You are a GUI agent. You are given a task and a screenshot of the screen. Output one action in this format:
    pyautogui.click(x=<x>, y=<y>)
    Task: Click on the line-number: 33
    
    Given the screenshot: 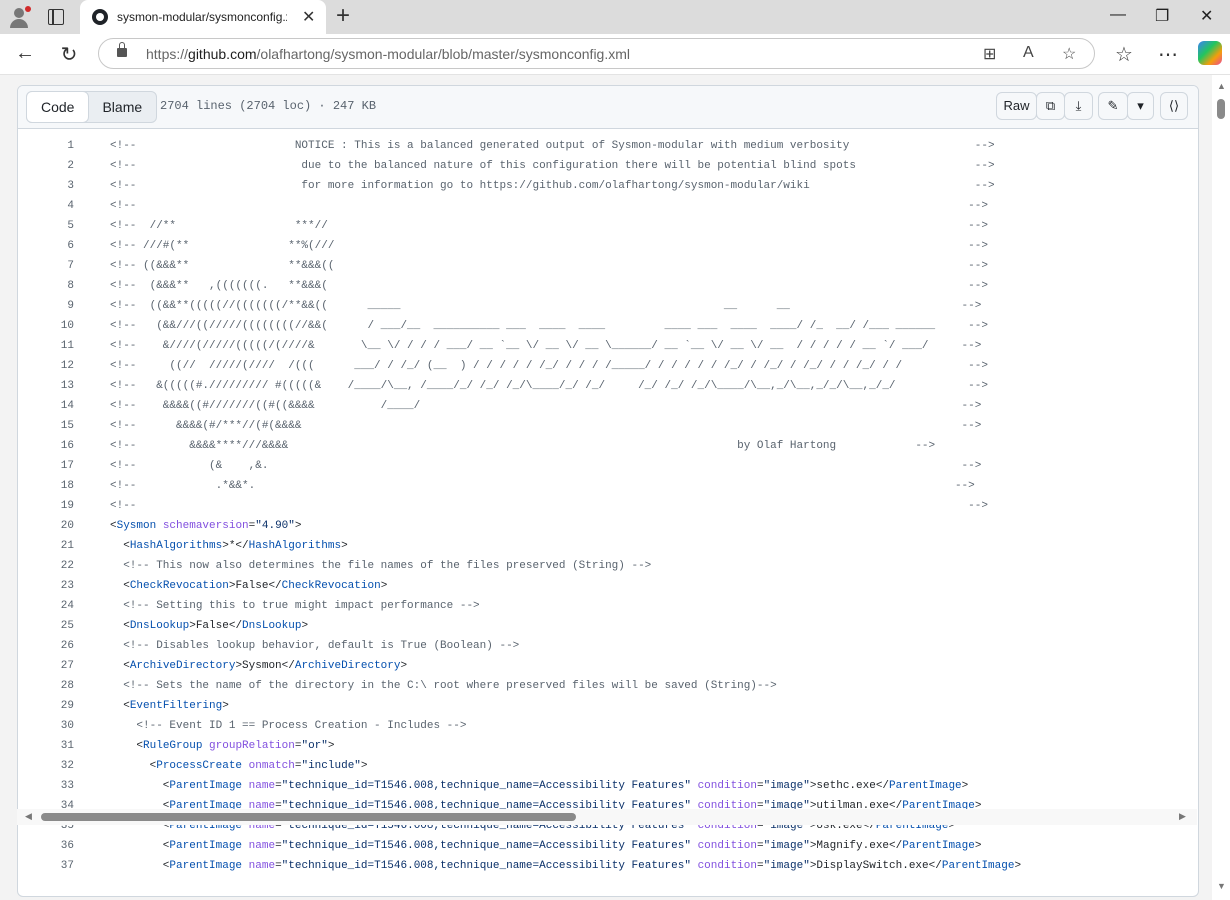 What is the action you would take?
    pyautogui.click(x=46, y=786)
    